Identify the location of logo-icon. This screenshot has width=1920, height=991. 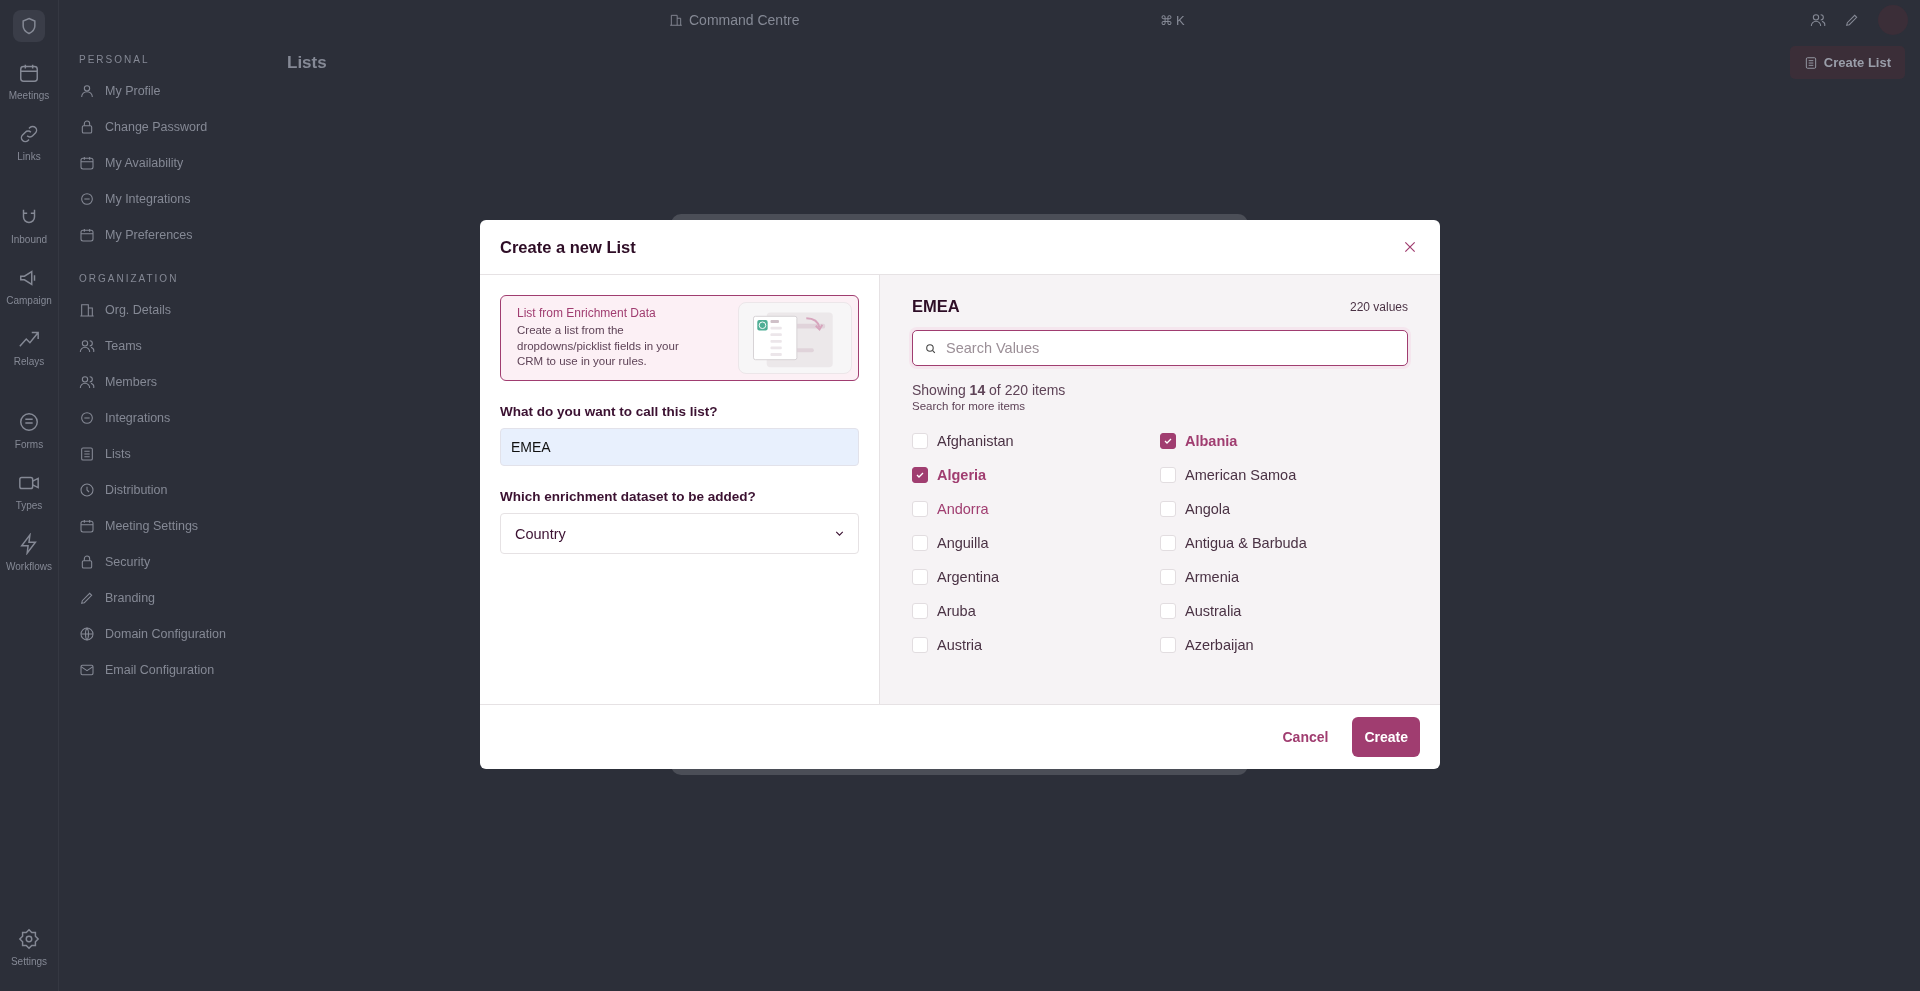
(29, 26).